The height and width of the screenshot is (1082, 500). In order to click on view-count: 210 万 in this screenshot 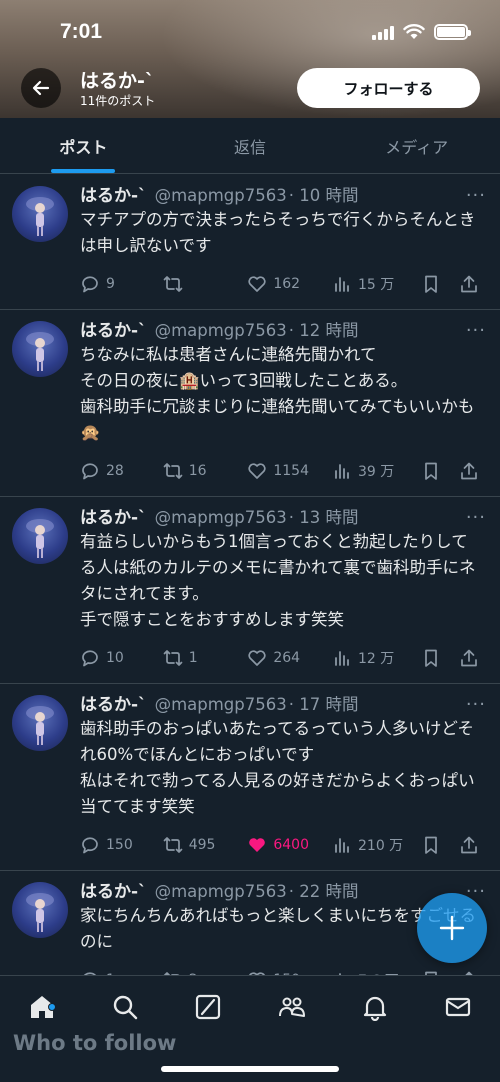, I will do `click(381, 846)`.